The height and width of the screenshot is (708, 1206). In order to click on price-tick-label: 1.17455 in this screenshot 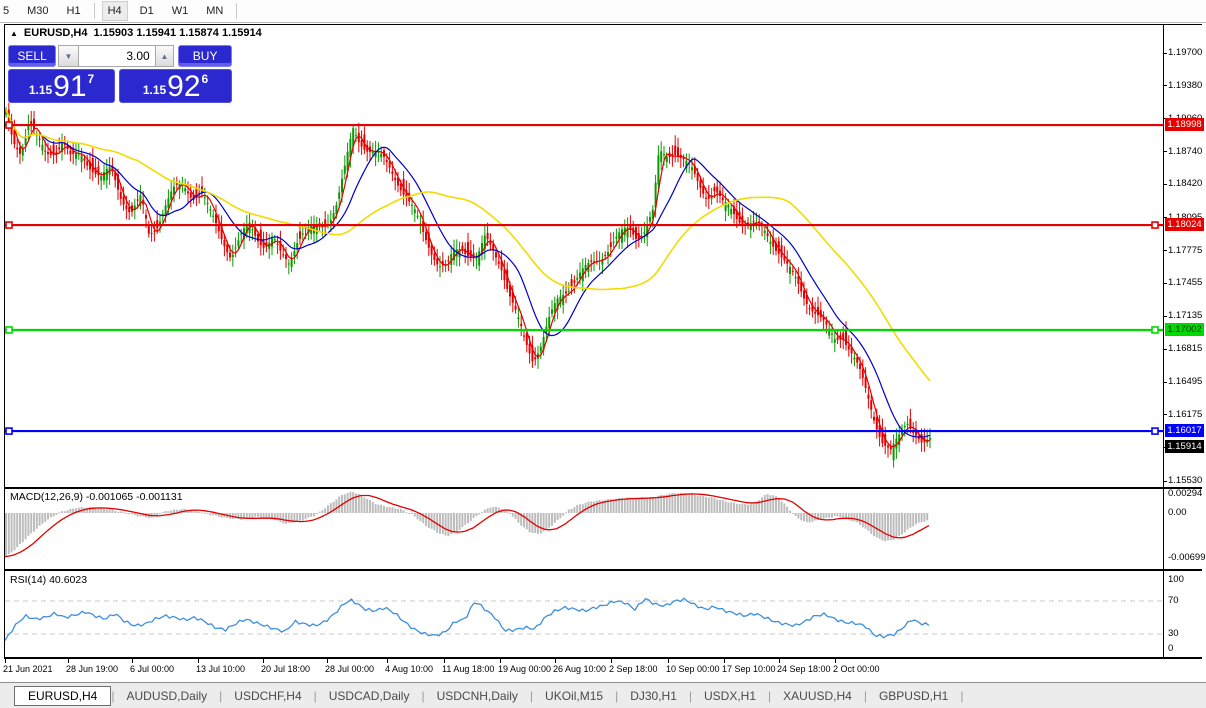, I will do `click(1185, 283)`.